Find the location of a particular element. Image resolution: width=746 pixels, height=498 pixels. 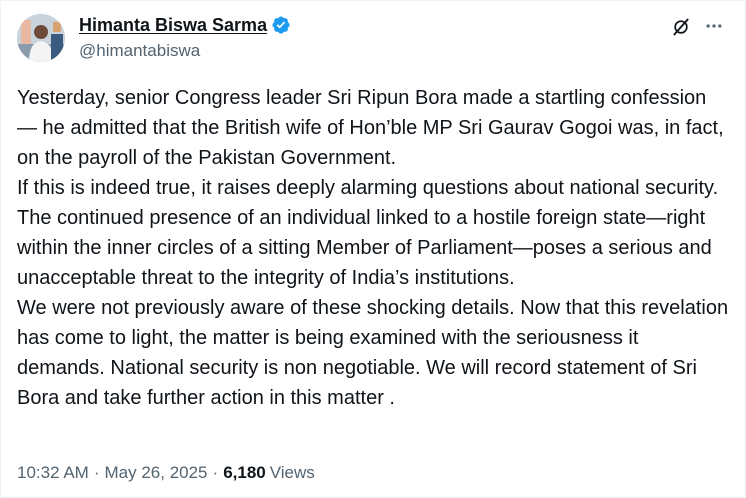

post-date: May 26, 2025 is located at coordinates (156, 473).